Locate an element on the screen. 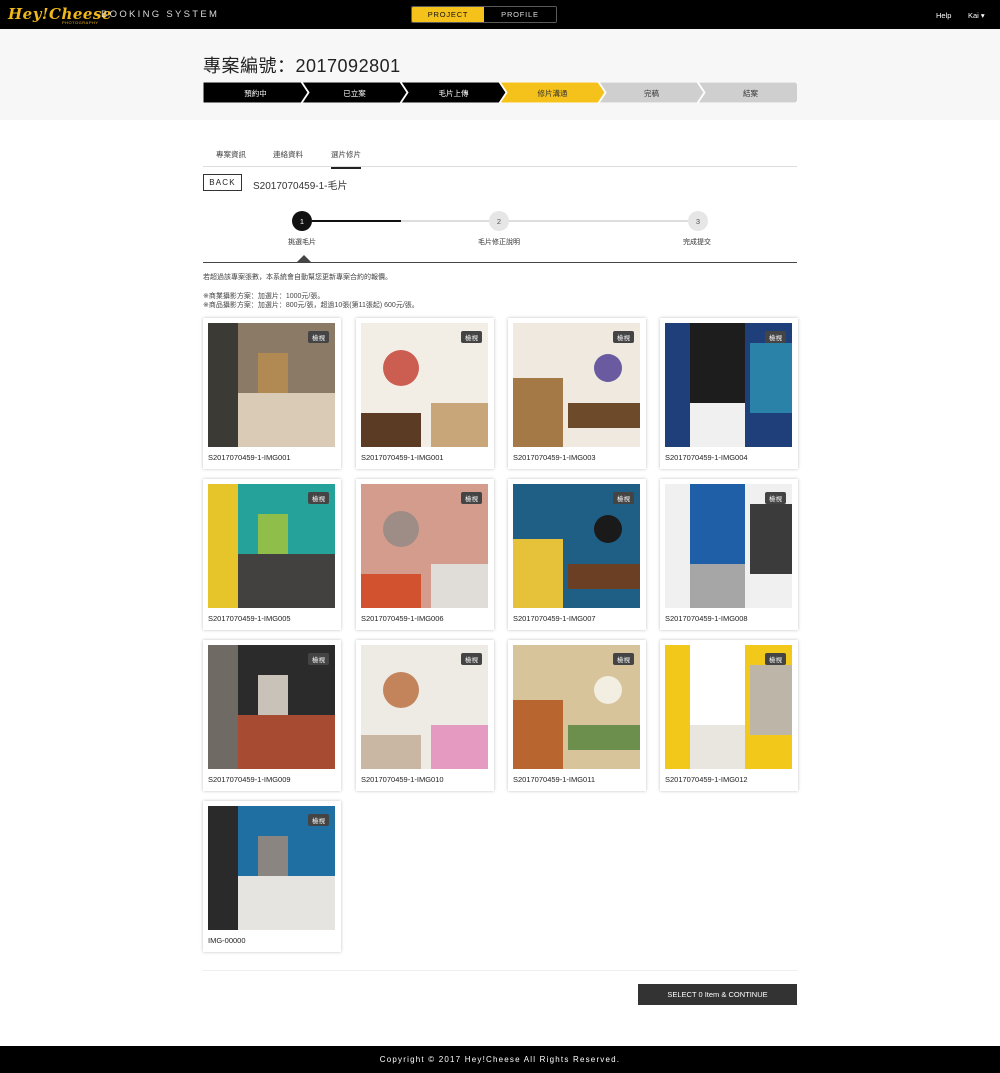  photo-caption: S2017070459-1-IMG006 is located at coordinates (402, 618).